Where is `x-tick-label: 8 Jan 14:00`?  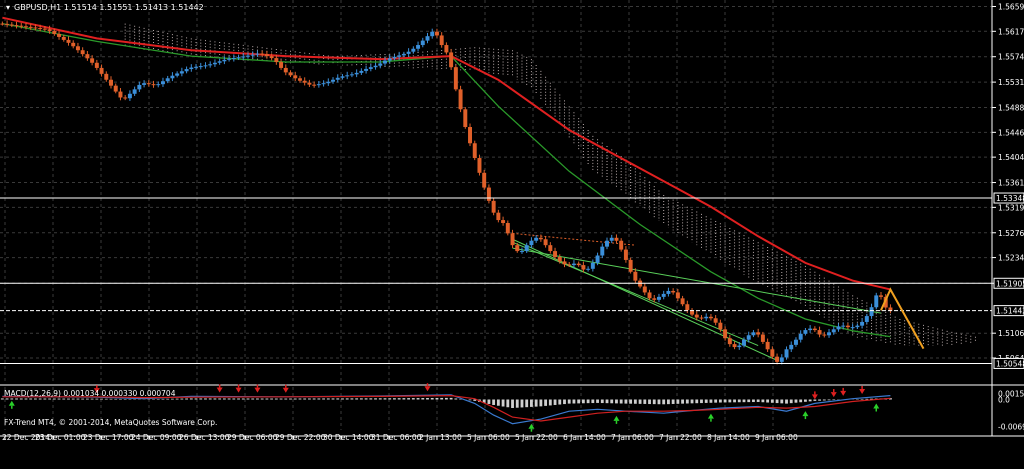 x-tick-label: 8 Jan 14:00 is located at coordinates (728, 437).